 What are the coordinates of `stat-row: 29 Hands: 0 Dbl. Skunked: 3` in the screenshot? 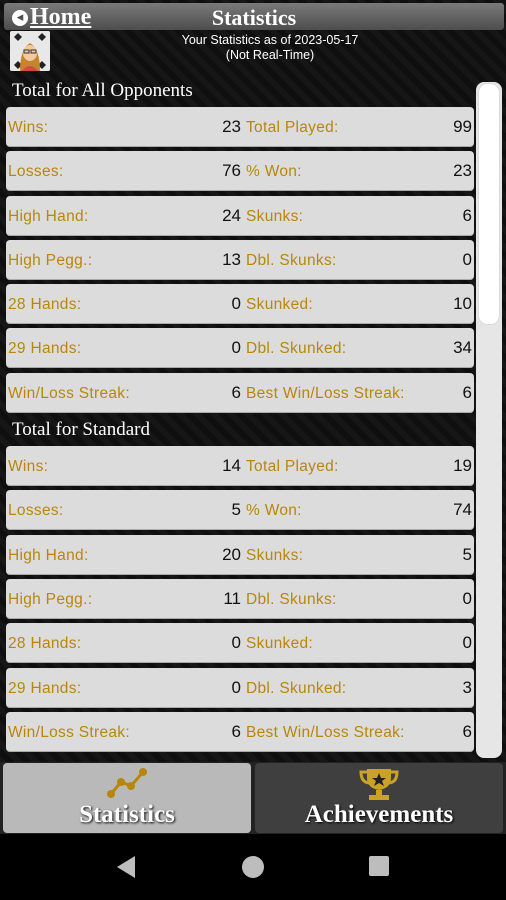 It's located at (240, 687).